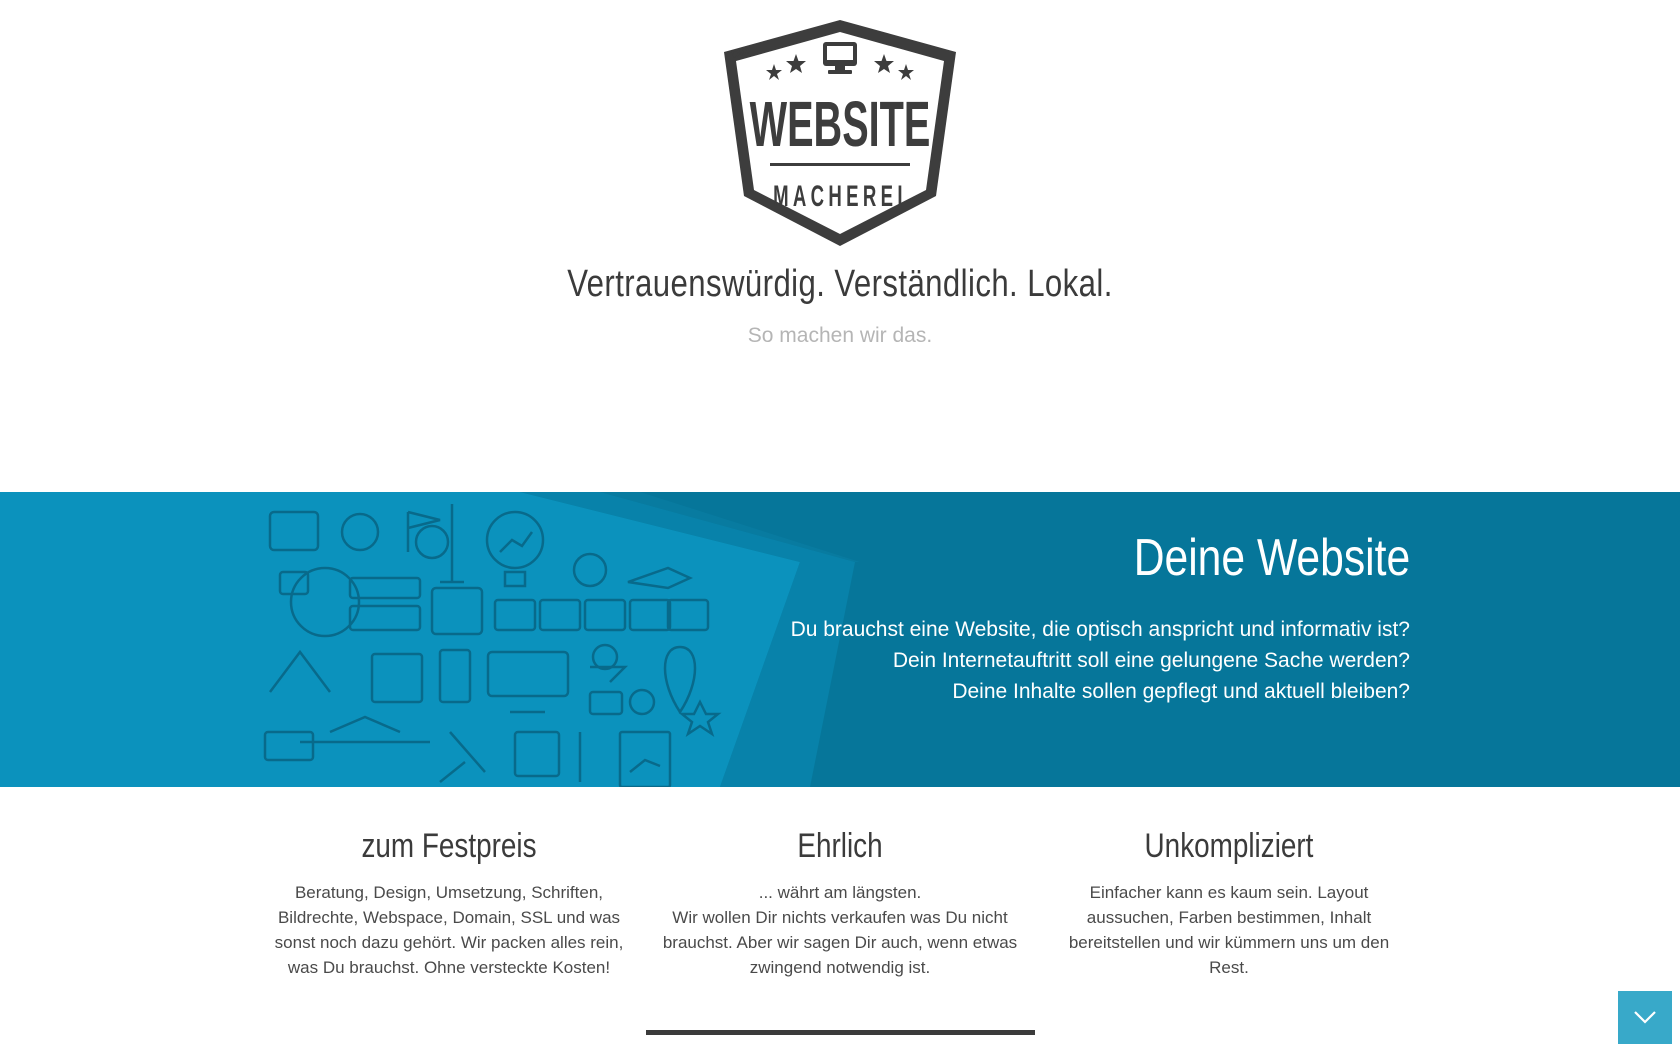  Describe the element at coordinates (1271, 558) in the screenshot. I see `hero-title: Deine Website` at that location.